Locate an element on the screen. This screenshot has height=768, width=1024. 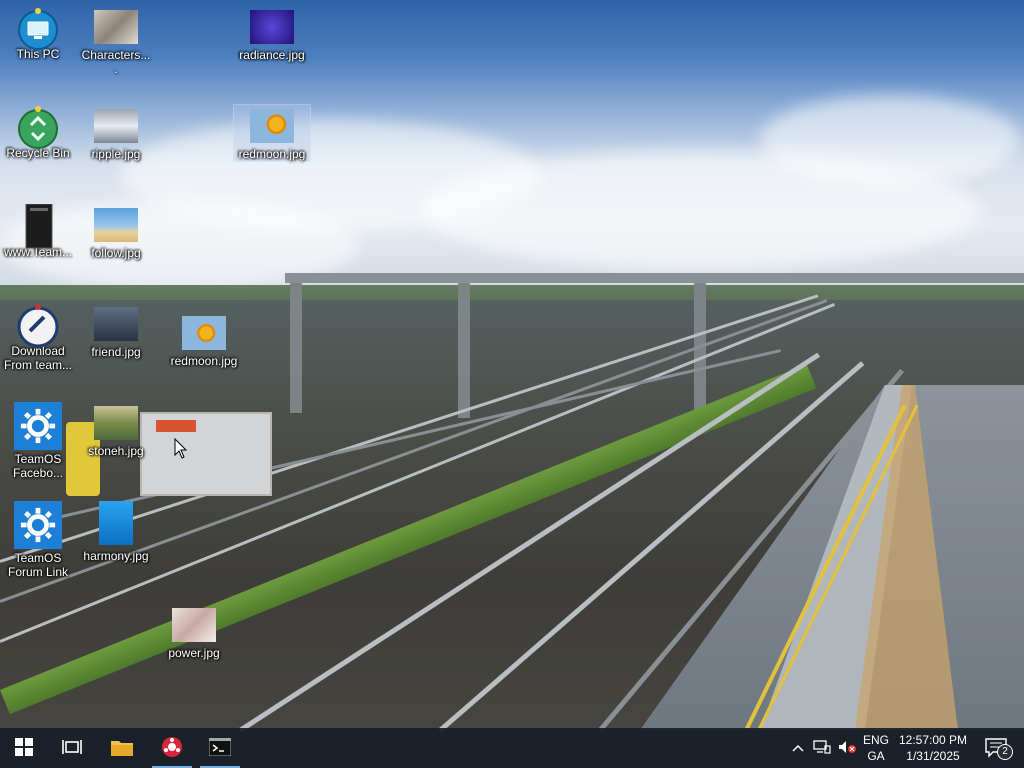
app-icon is located at coordinates (172, 748).